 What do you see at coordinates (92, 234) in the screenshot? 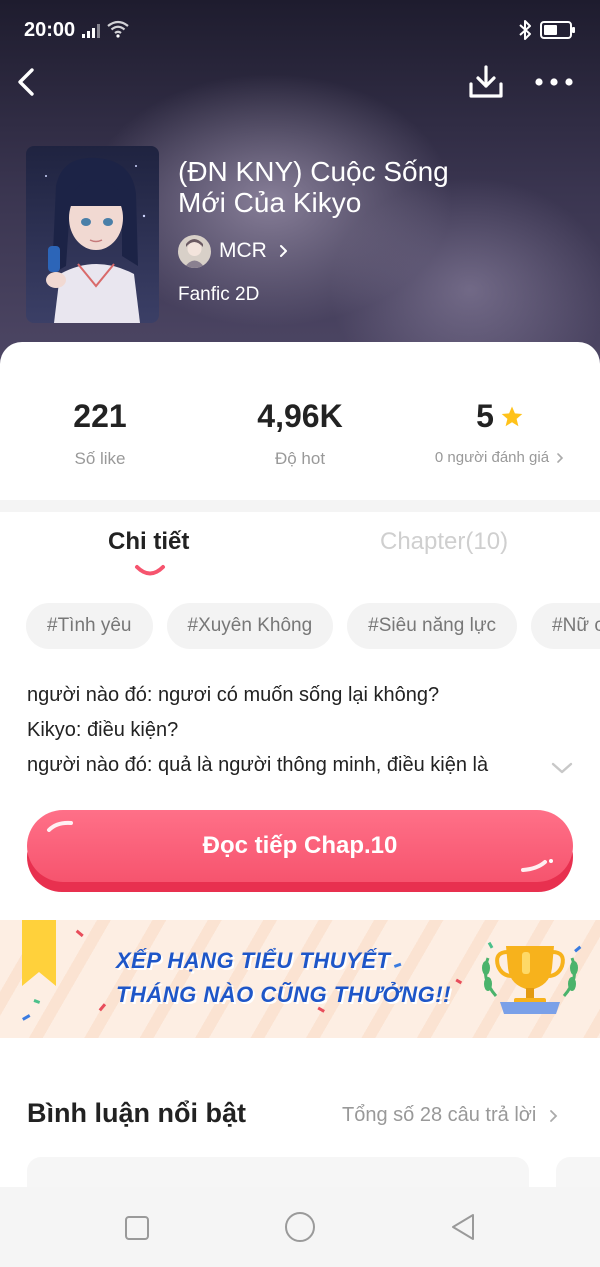
I see `book-cover-image` at bounding box center [92, 234].